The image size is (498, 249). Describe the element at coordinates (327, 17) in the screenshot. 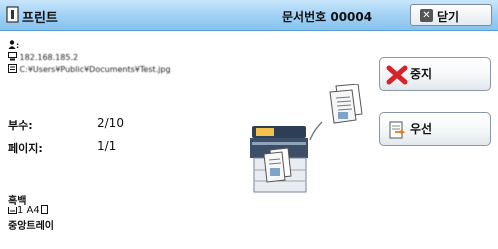

I see `document-number: 문서번호 00004` at that location.